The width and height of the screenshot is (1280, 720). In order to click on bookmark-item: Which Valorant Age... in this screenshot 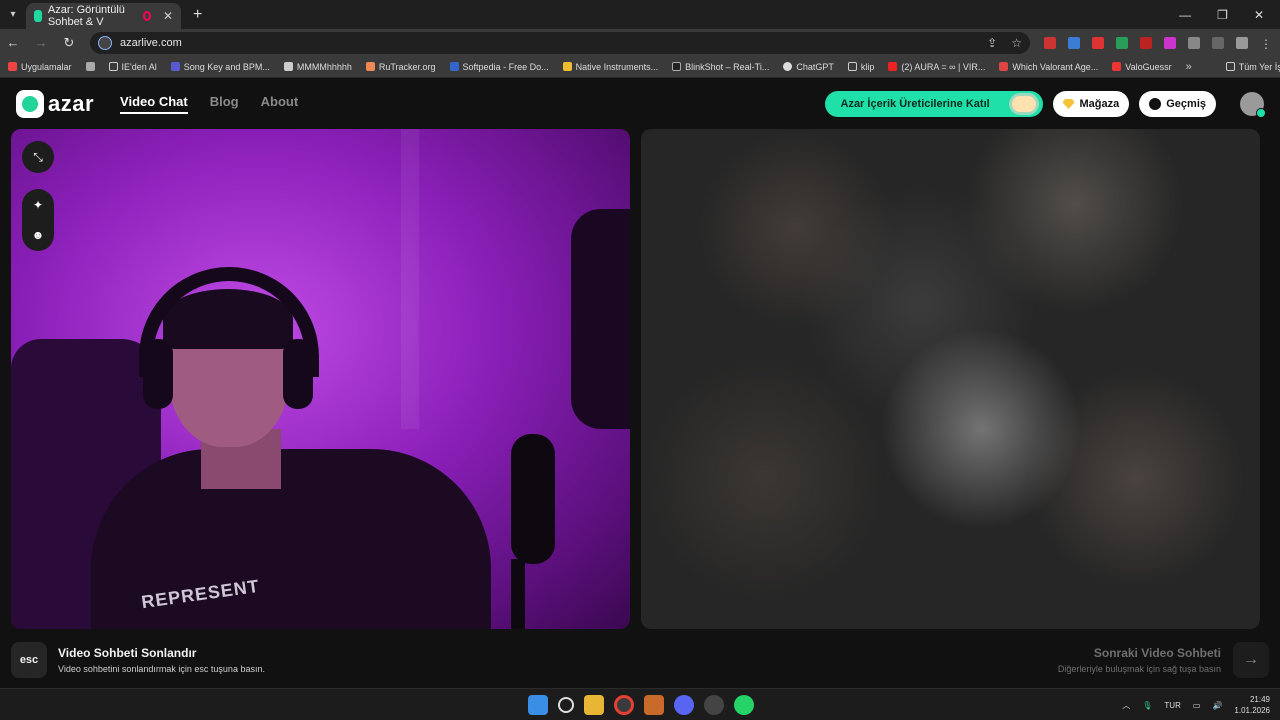, I will do `click(1048, 67)`.